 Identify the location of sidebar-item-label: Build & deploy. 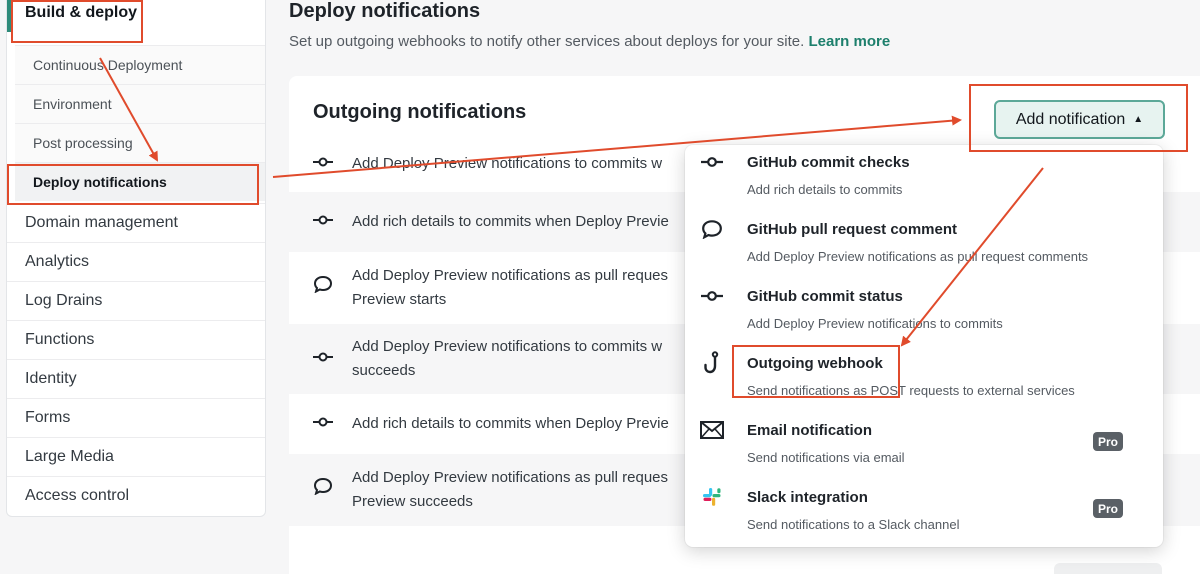
(81, 12).